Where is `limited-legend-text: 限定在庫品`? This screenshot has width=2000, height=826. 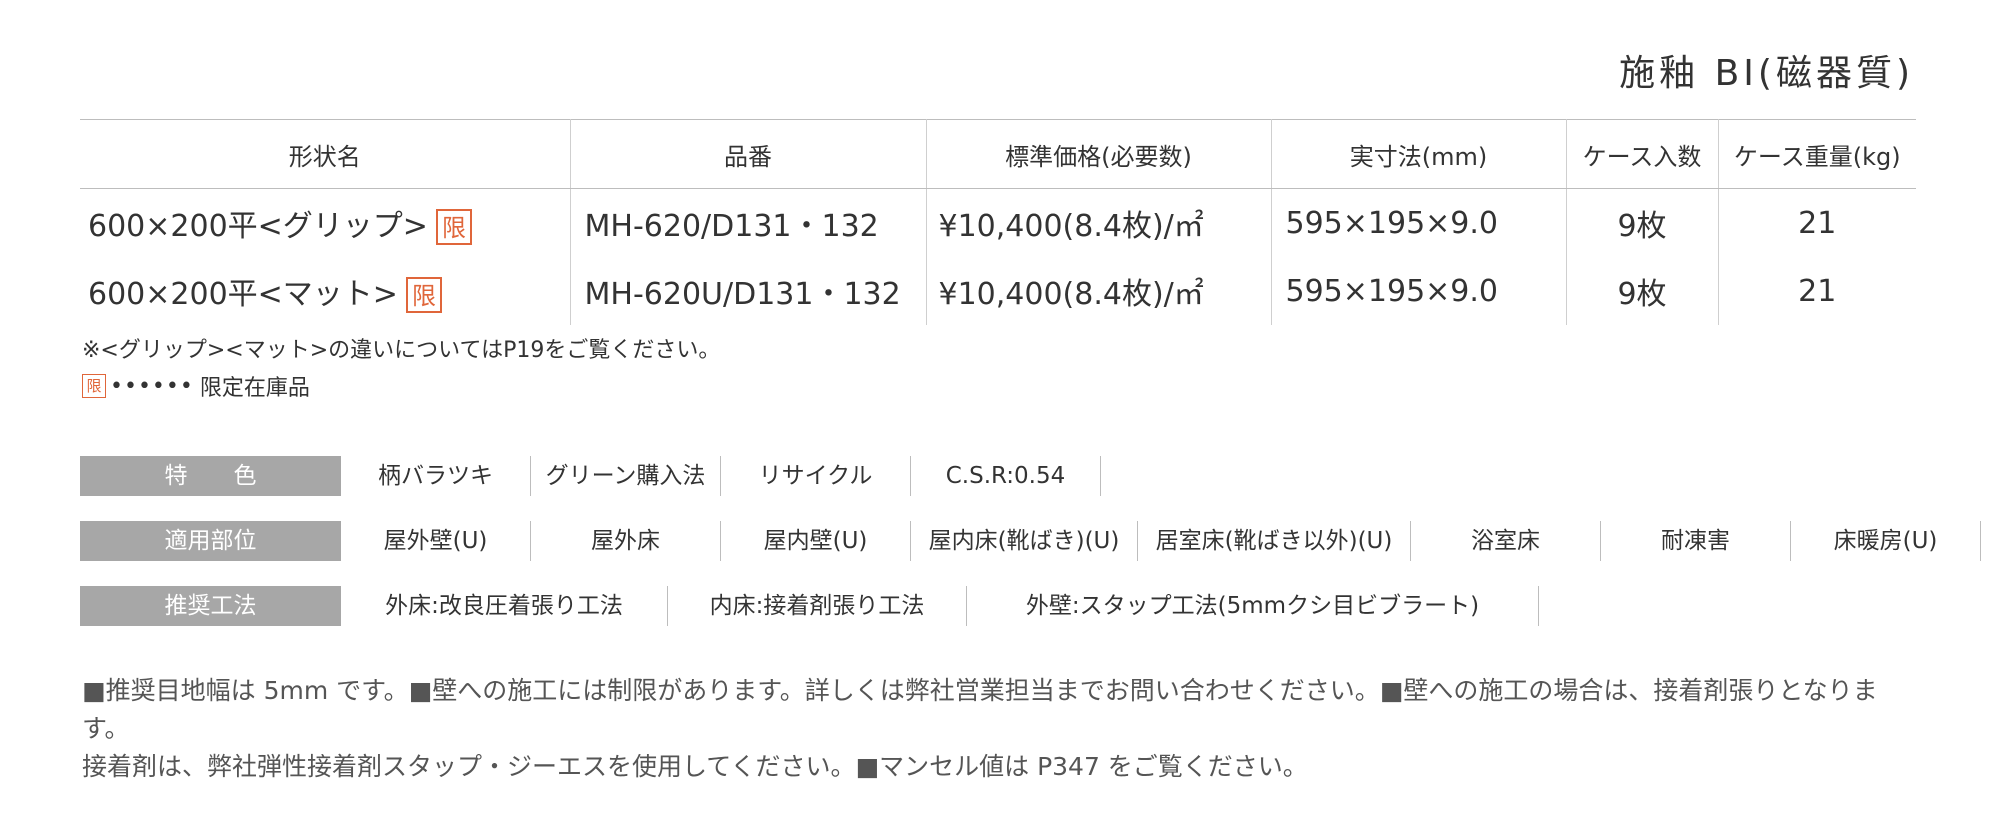 limited-legend-text: 限定在庫品 is located at coordinates (254, 388).